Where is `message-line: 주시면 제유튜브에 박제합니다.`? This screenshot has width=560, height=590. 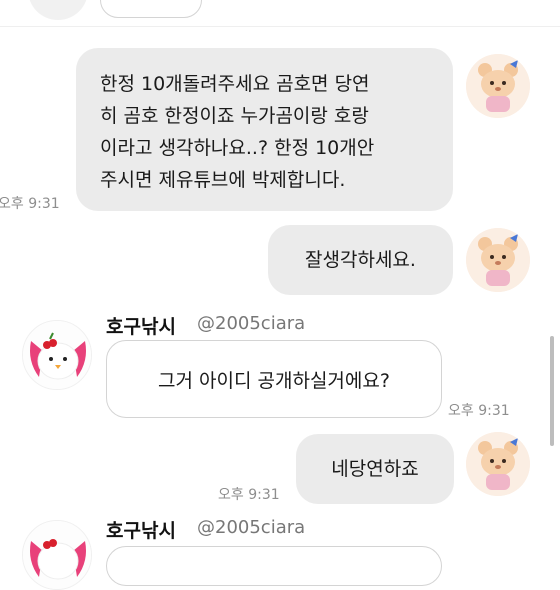
message-line: 주시면 제유튜브에 박제합니다. is located at coordinates (223, 180).